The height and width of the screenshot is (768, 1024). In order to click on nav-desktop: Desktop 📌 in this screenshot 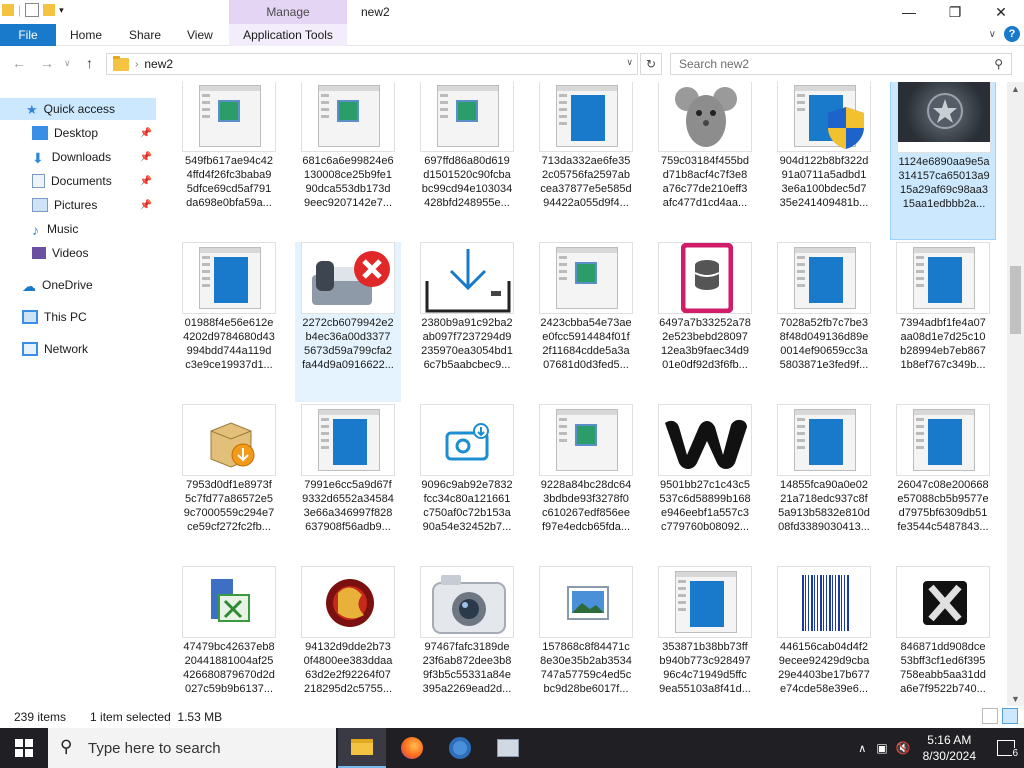, I will do `click(78, 133)`.